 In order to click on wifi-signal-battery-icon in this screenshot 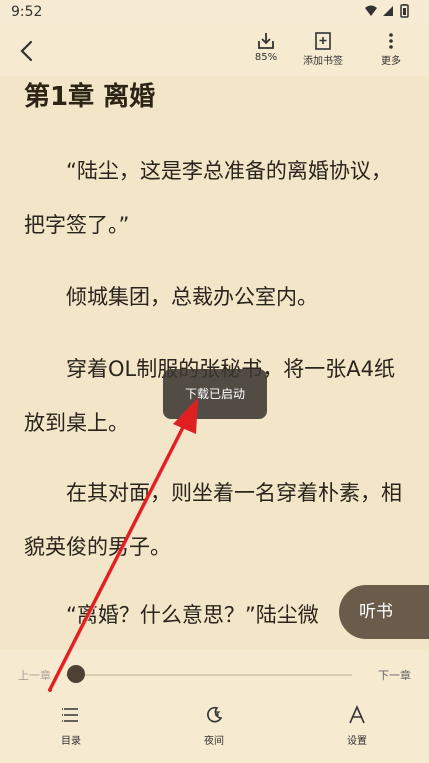, I will do `click(387, 11)`.